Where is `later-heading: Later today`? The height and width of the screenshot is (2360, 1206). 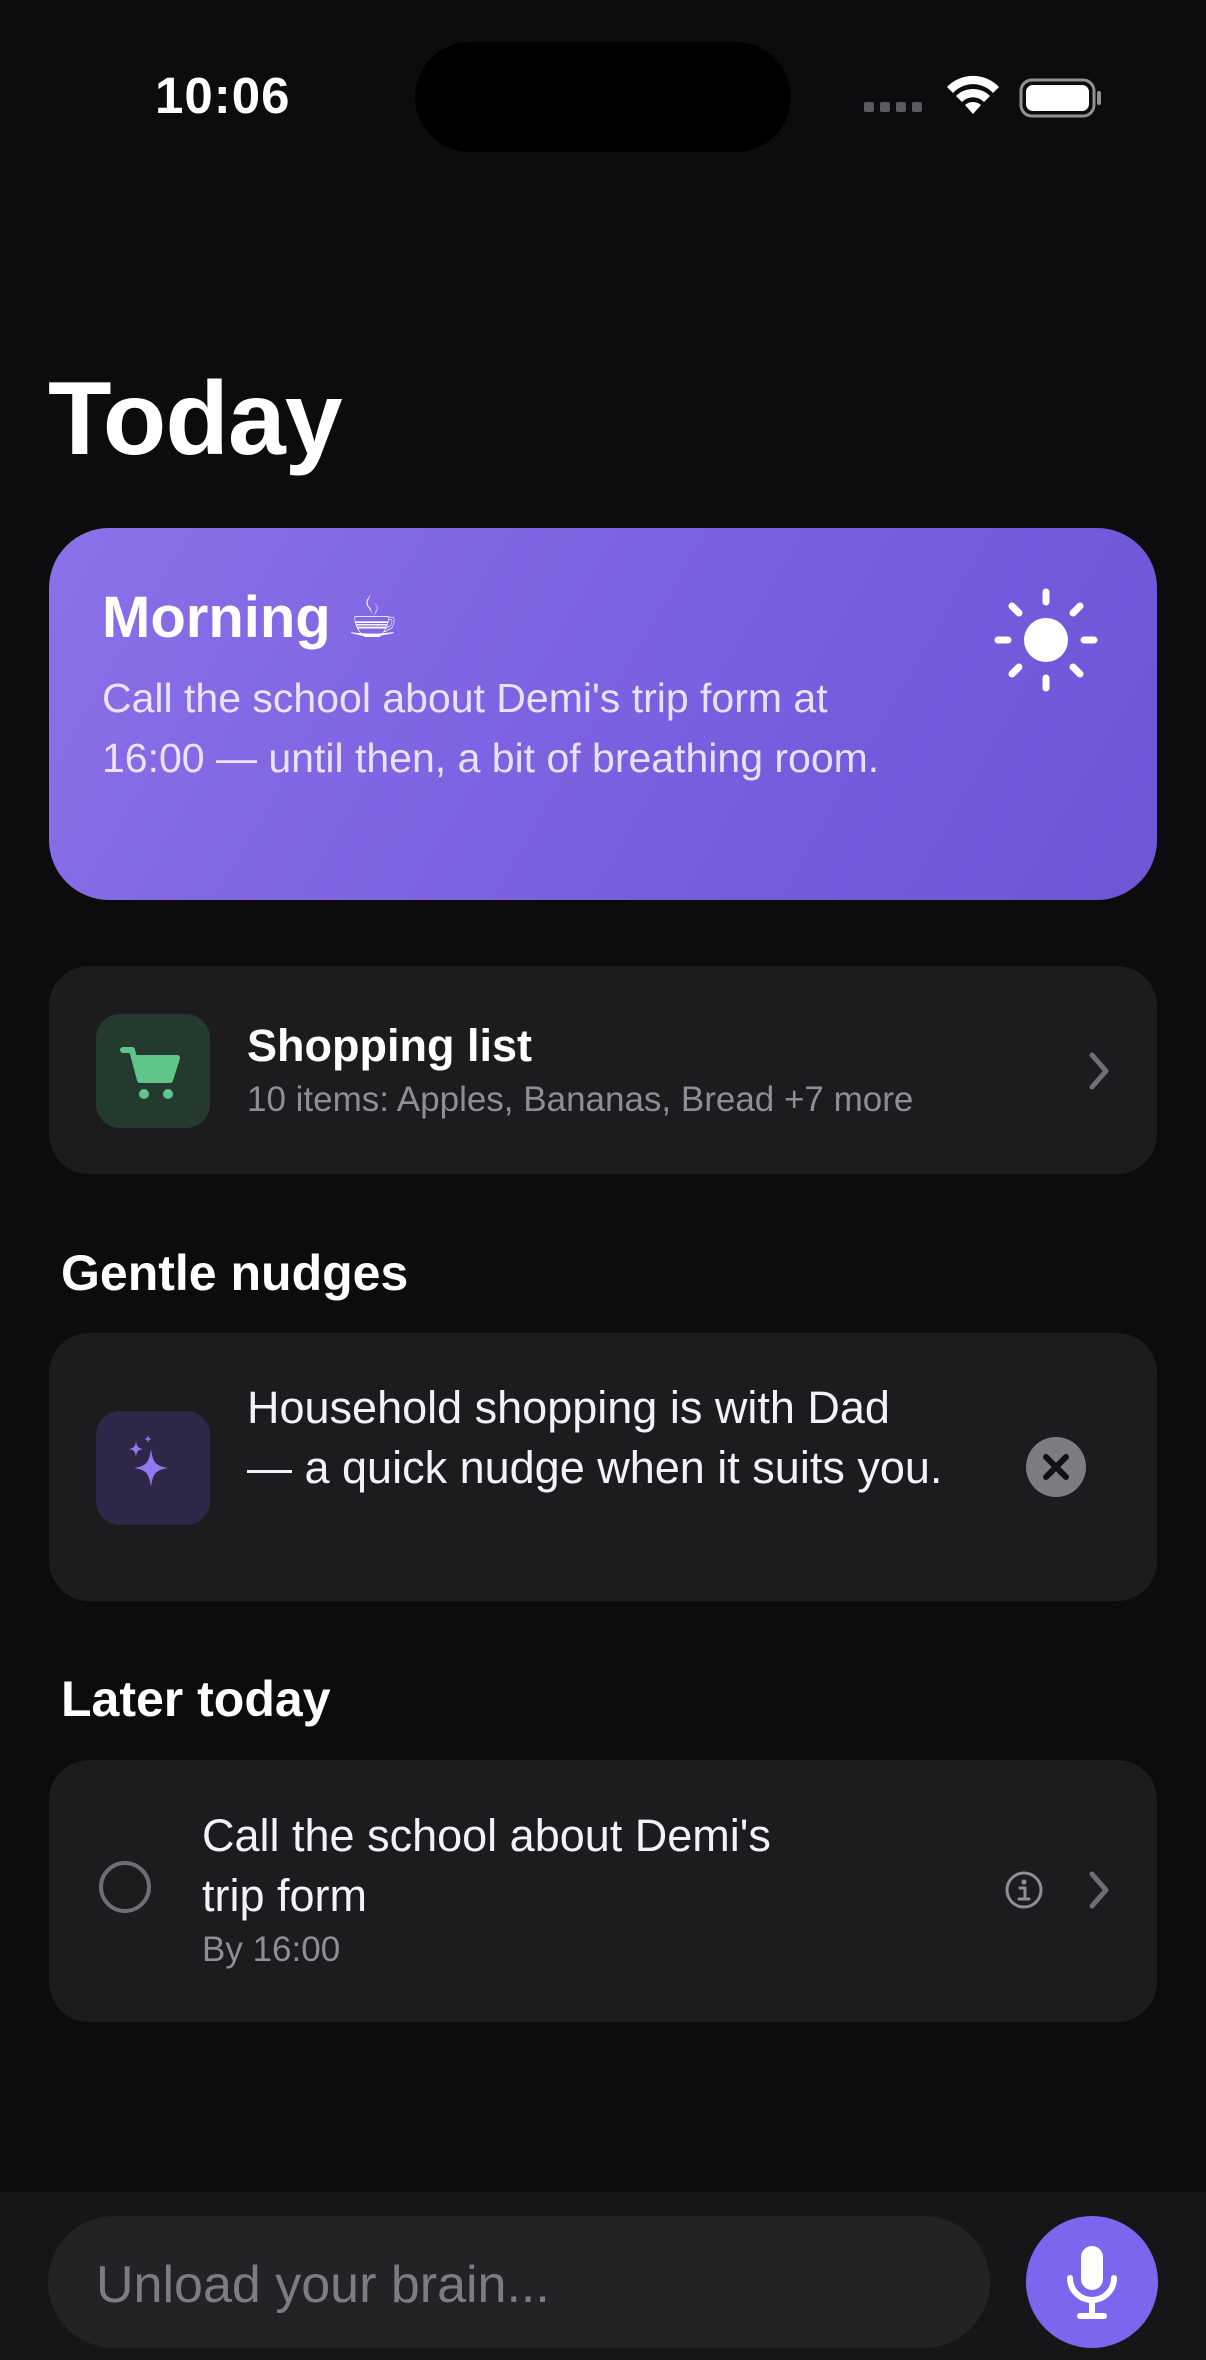
later-heading: Later today is located at coordinates (196, 1699).